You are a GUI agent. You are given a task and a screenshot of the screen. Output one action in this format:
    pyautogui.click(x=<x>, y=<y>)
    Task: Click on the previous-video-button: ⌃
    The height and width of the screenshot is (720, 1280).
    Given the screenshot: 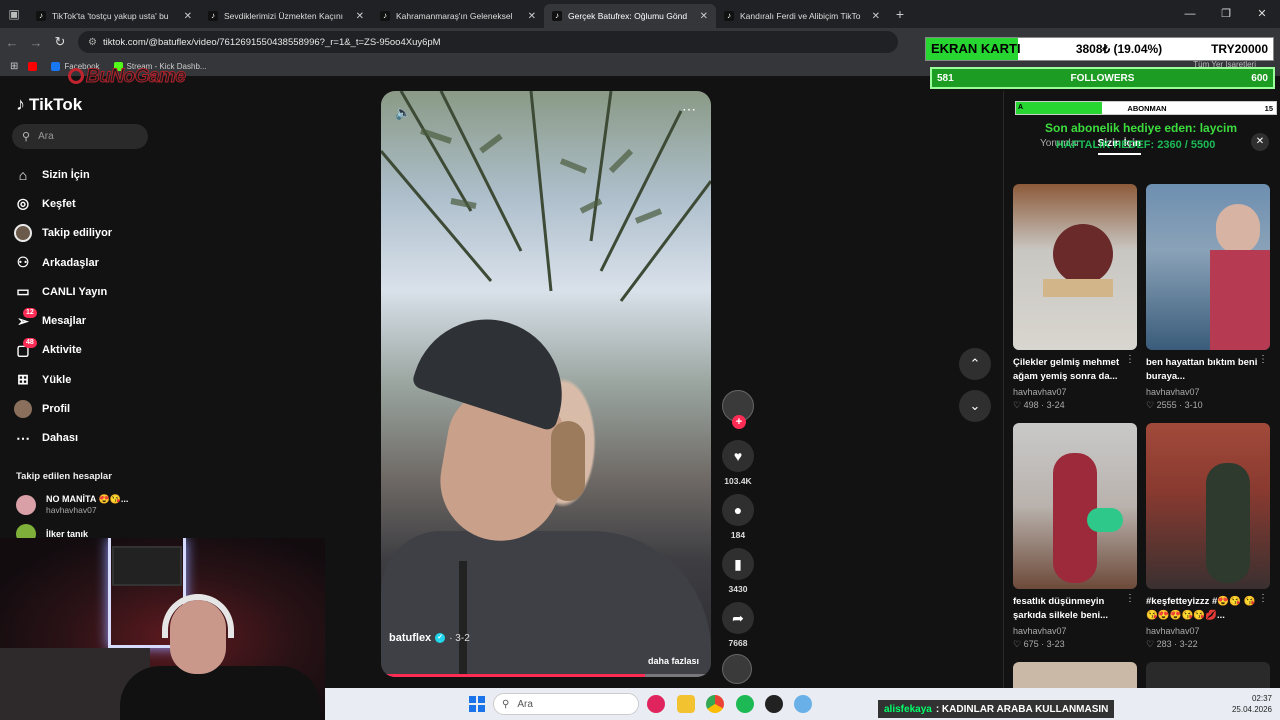 What is the action you would take?
    pyautogui.click(x=975, y=364)
    